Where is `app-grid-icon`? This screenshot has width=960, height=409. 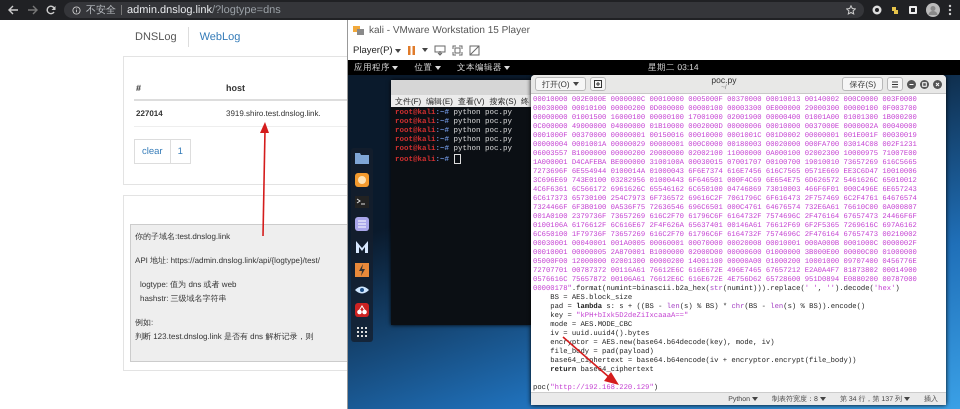 app-grid-icon is located at coordinates (362, 332).